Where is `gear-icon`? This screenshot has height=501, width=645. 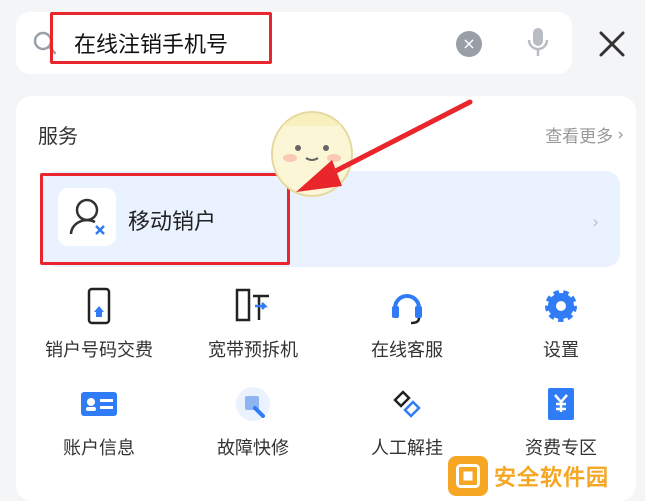
gear-icon is located at coordinates (561, 306).